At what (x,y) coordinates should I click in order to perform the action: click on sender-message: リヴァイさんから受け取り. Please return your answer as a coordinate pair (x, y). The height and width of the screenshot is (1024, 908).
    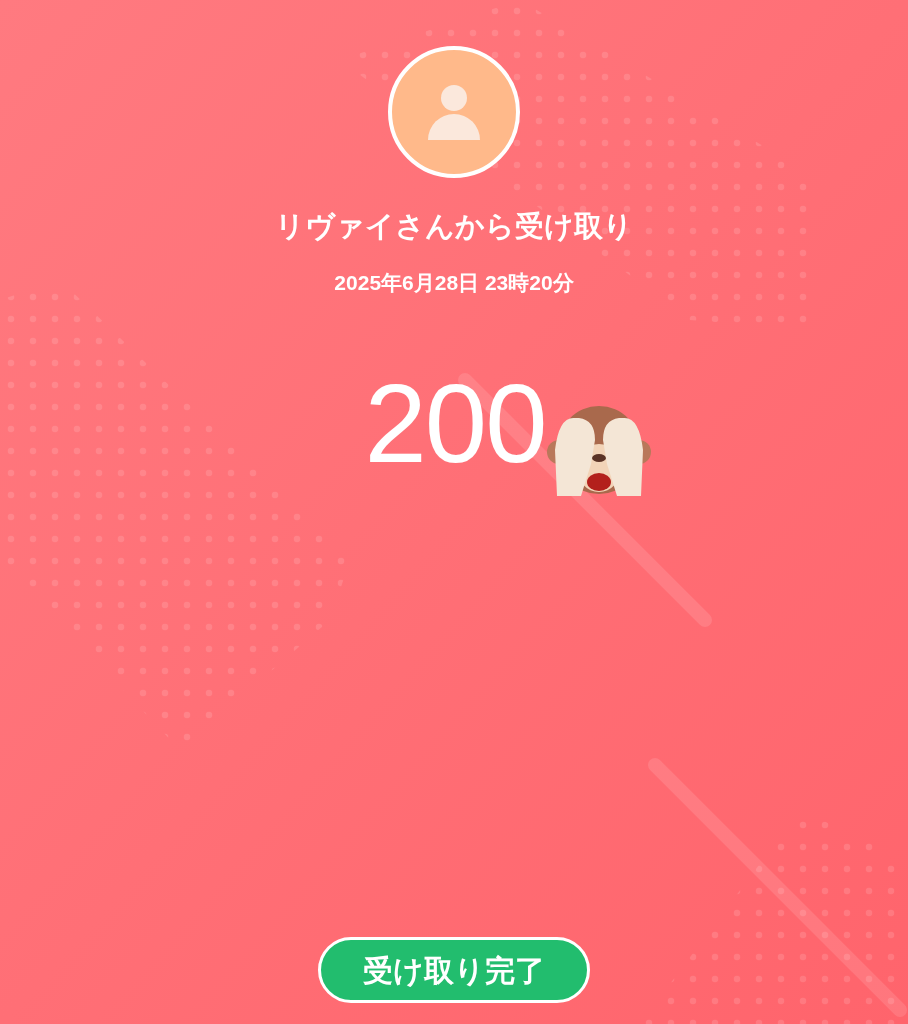
    Looking at the image, I should click on (454, 226).